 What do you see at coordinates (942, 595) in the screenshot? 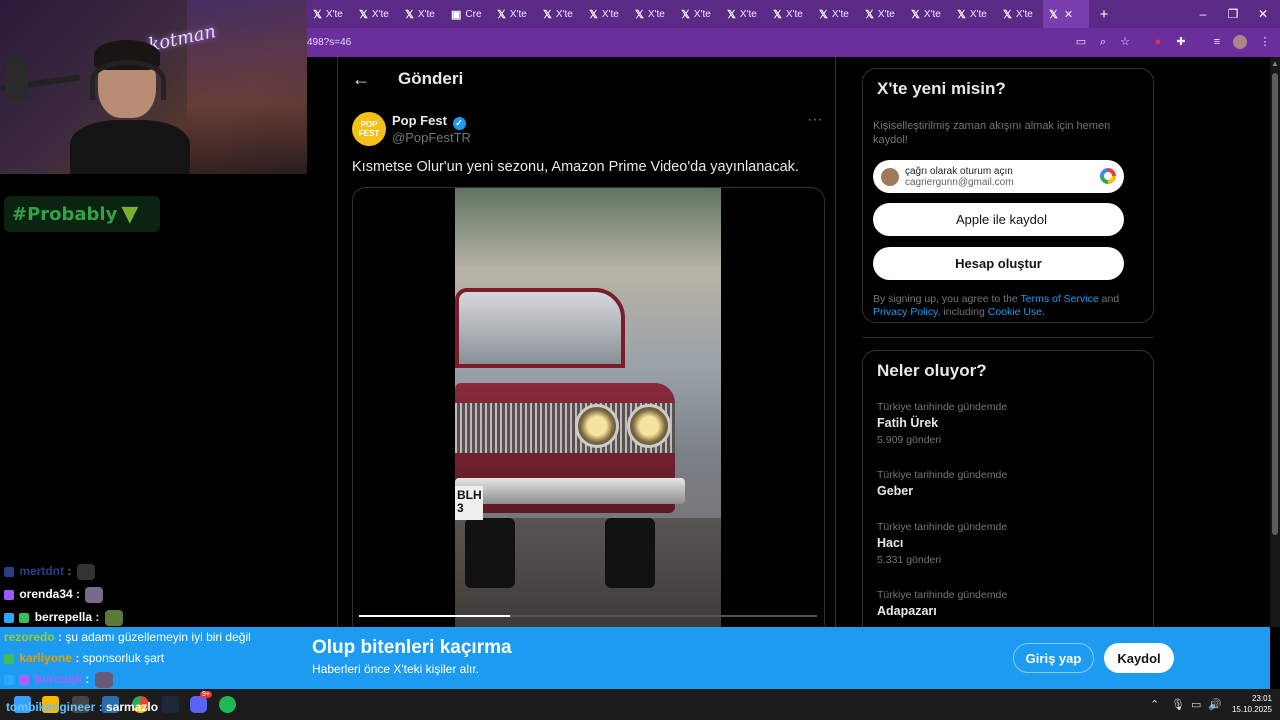
I see `trend-context: Türkiye tarihinde gündemde` at bounding box center [942, 595].